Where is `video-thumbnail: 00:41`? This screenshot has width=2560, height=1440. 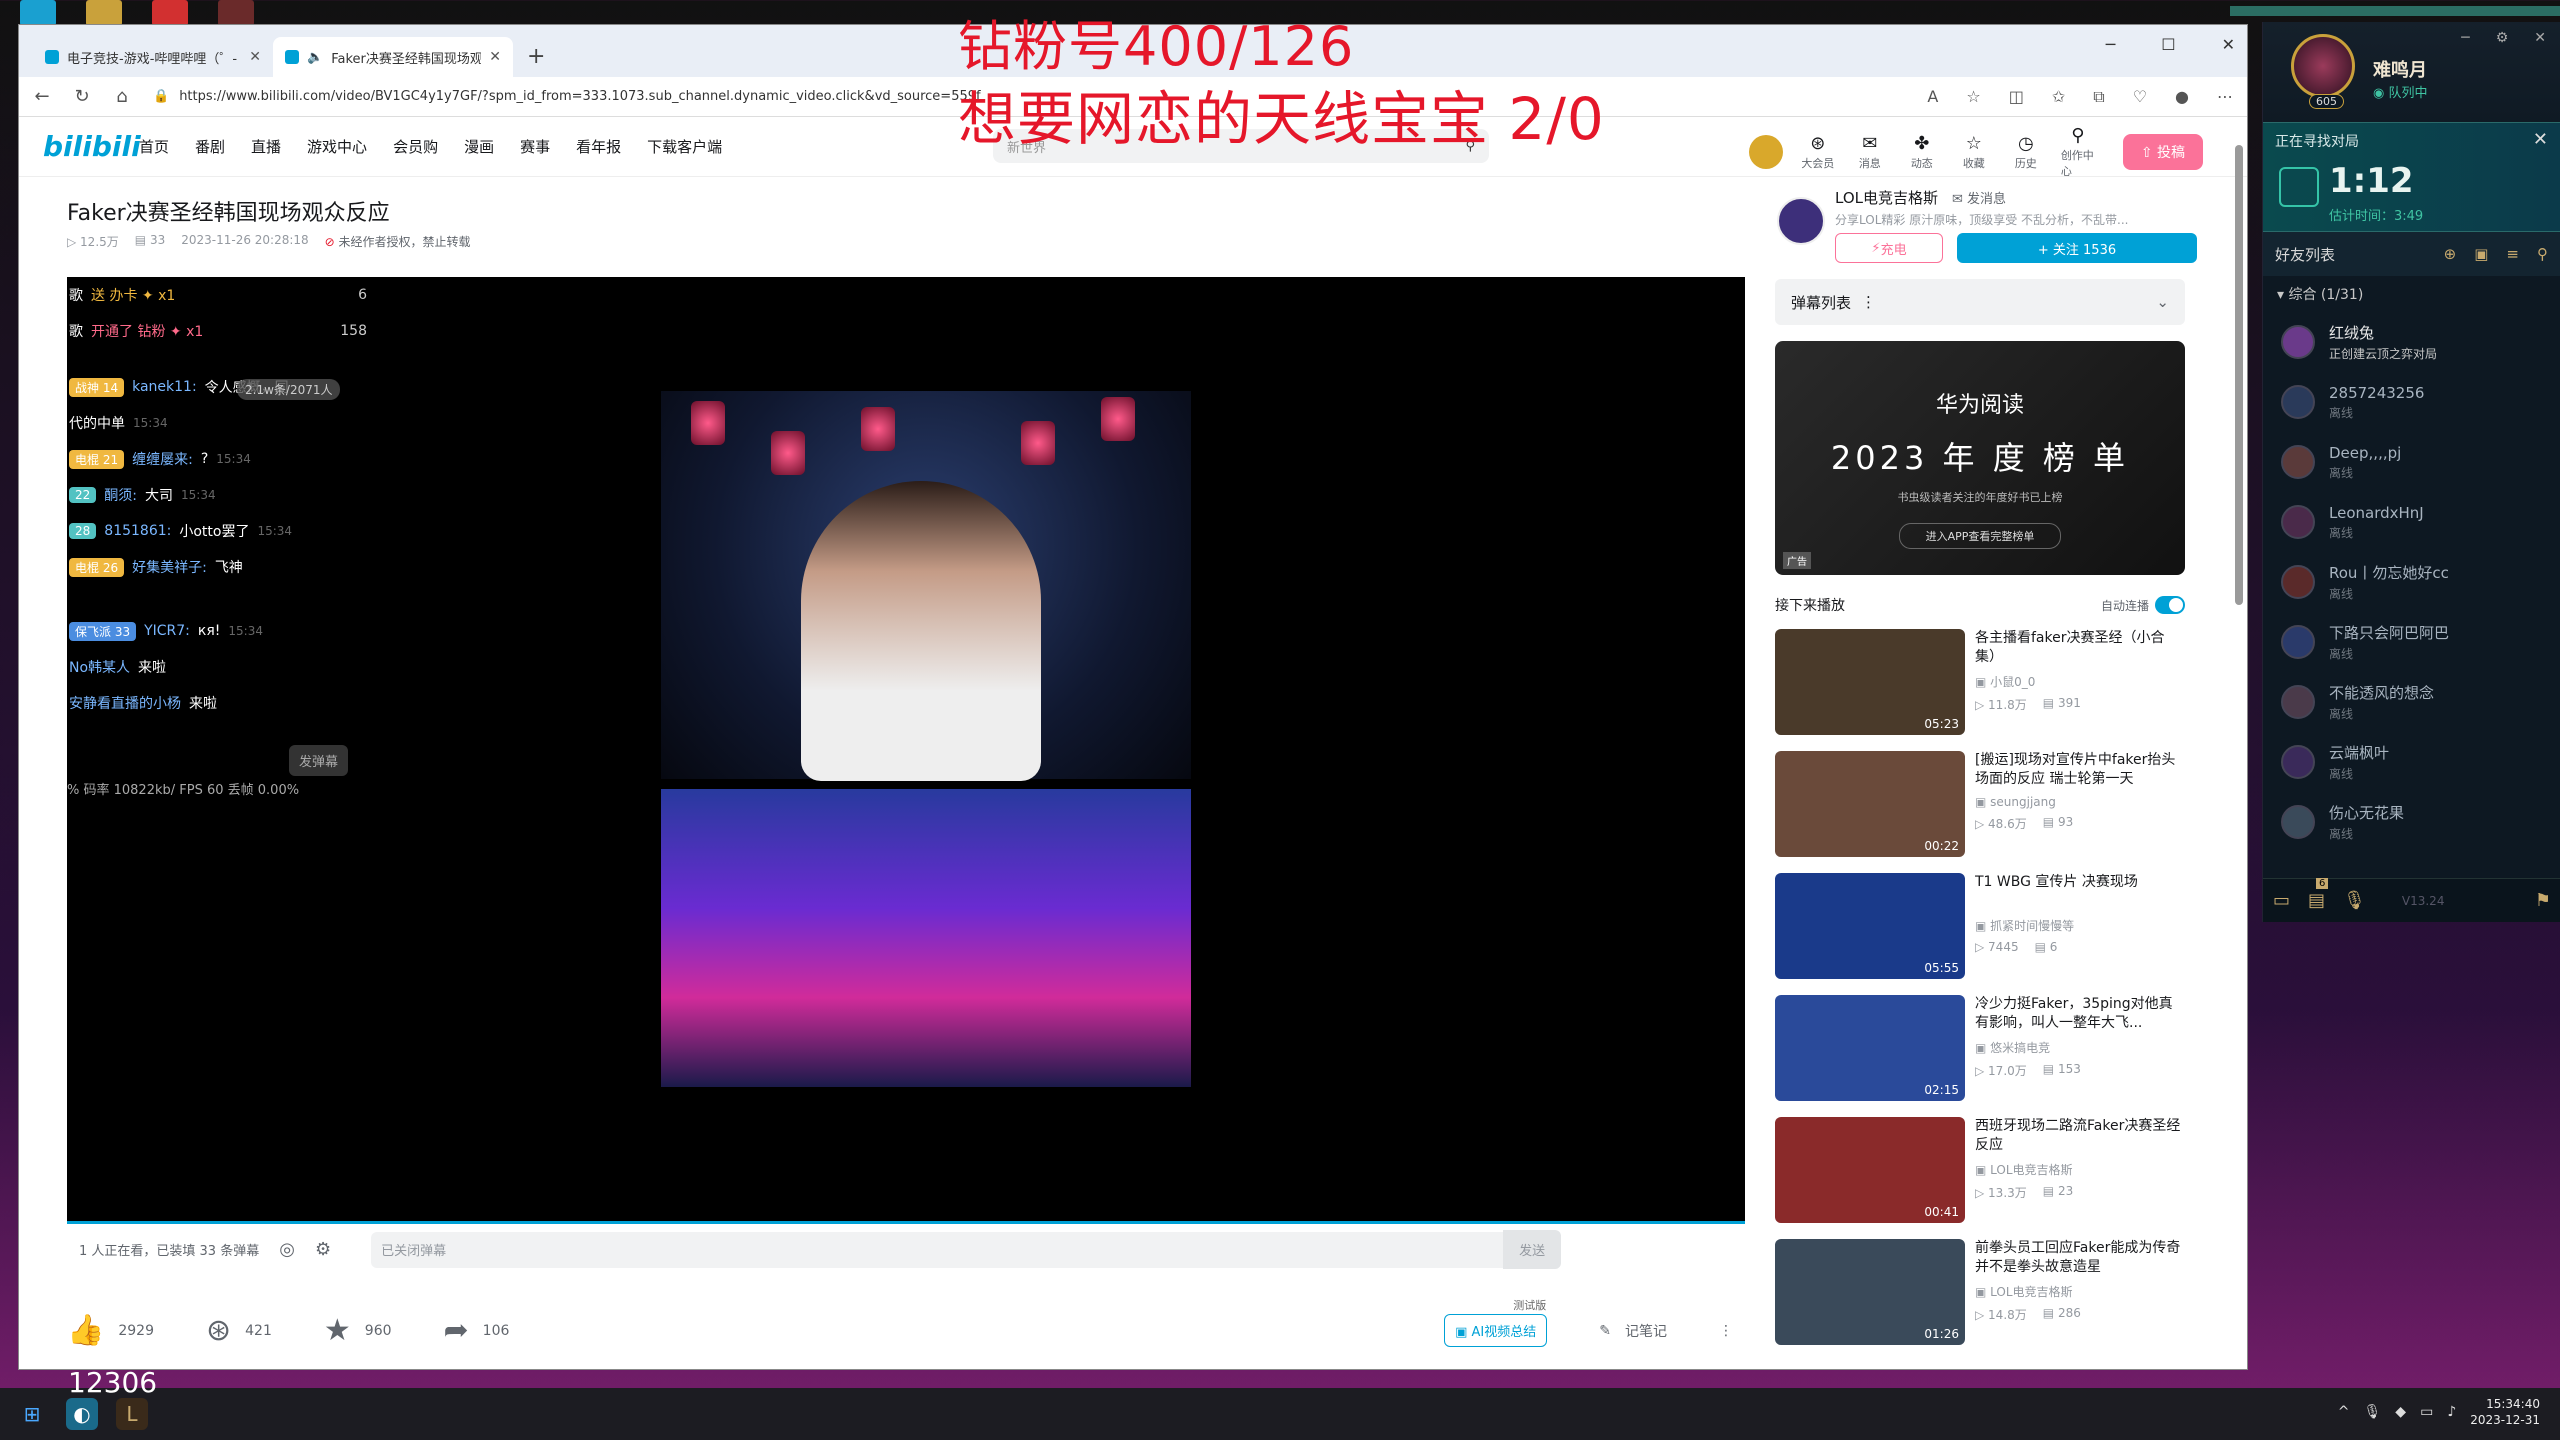 video-thumbnail: 00:41 is located at coordinates (1870, 1170).